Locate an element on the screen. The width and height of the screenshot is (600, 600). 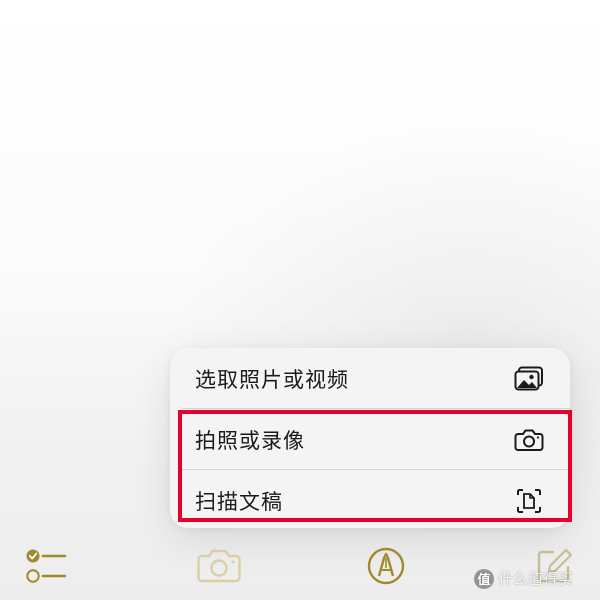
photo-library-icon is located at coordinates (529, 379).